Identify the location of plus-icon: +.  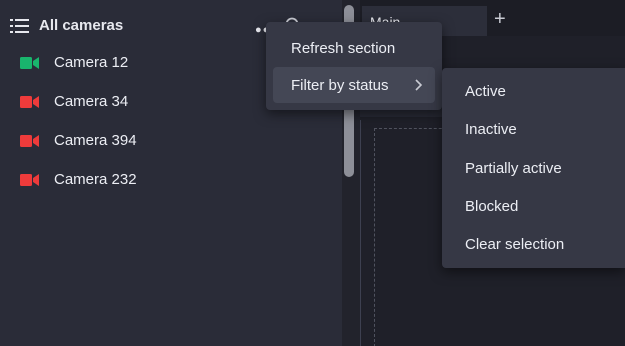
(500, 19).